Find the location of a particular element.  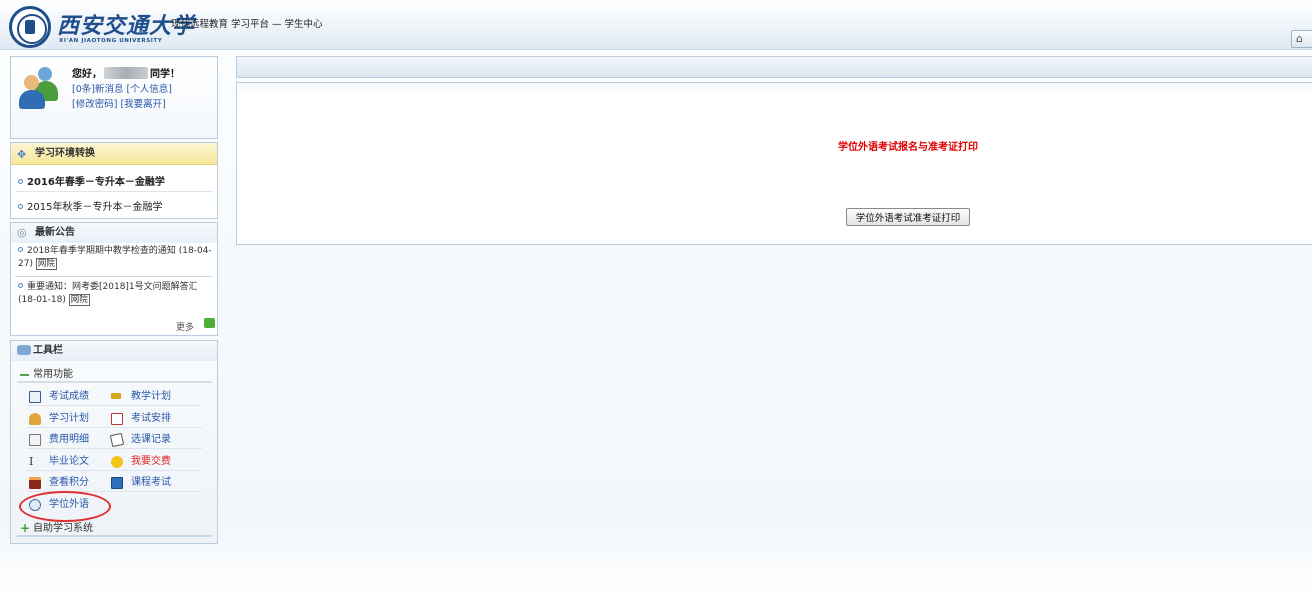

tool-teaching-plan: 教学计划 is located at coordinates (140, 397).